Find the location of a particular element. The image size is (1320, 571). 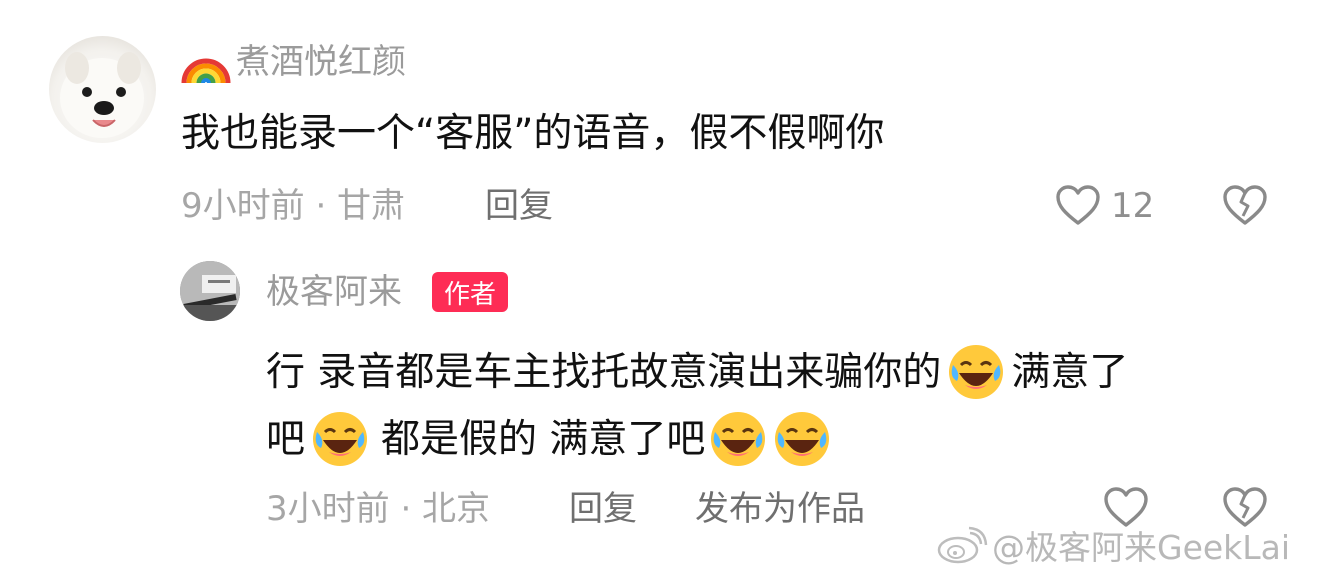

reply-text-segment: 吧 is located at coordinates (286, 439).